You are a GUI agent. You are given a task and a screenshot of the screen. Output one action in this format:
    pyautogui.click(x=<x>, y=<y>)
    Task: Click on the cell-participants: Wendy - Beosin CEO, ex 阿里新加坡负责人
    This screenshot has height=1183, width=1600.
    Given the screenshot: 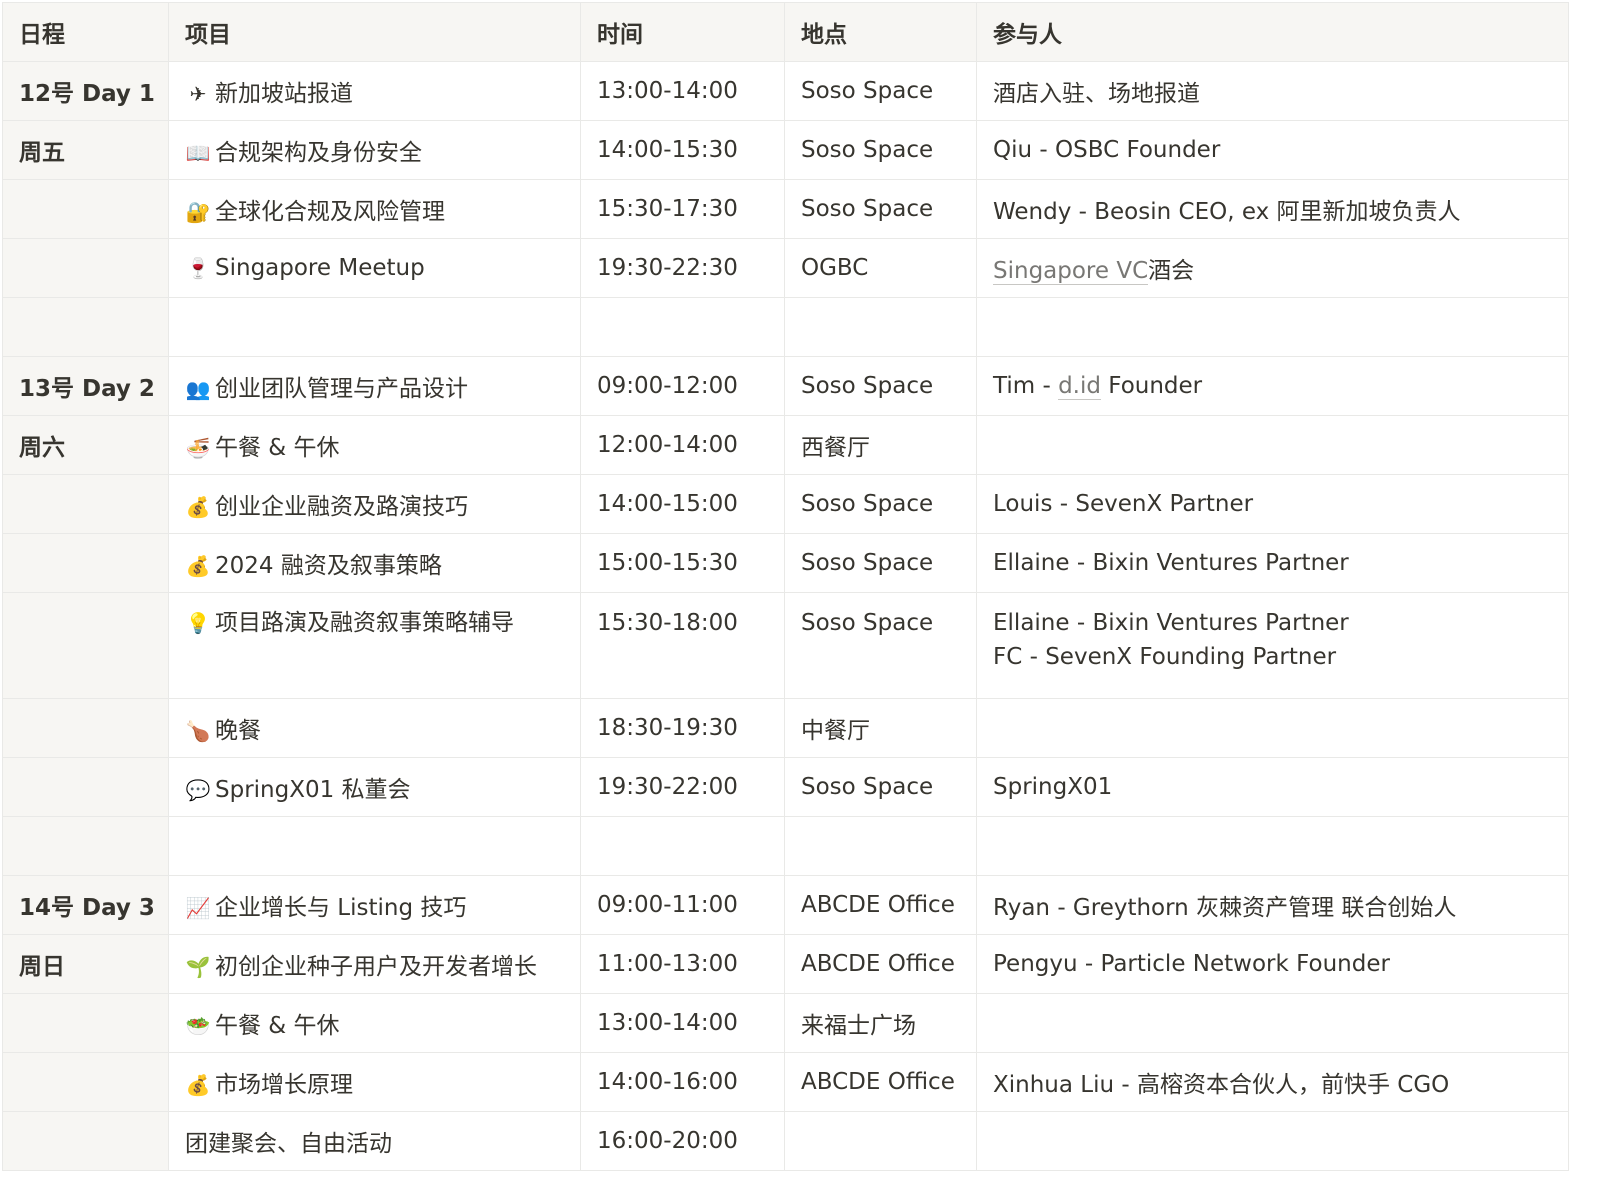 What is the action you would take?
    pyautogui.click(x=1272, y=209)
    